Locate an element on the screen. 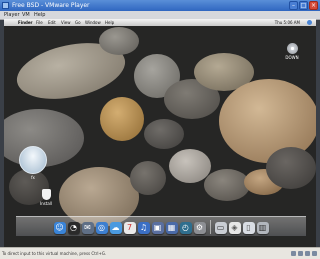 Image resolution: width=320 pixels, height=259 pixels. close-button: × is located at coordinates (313, 5).